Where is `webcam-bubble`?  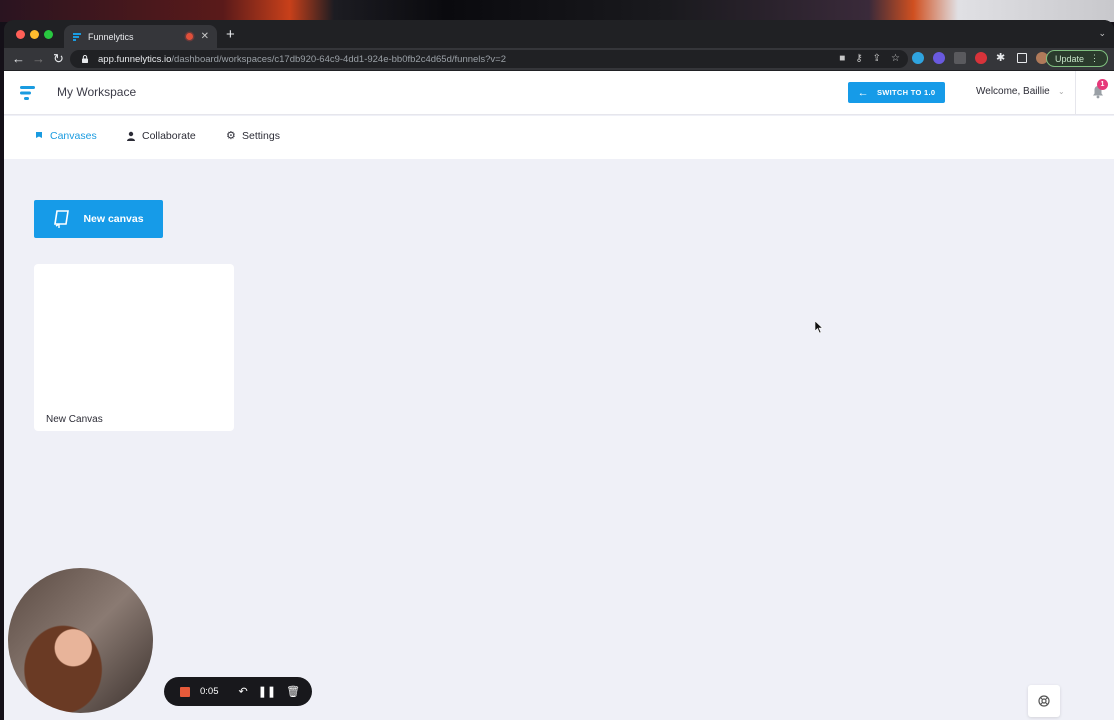 webcam-bubble is located at coordinates (80, 640).